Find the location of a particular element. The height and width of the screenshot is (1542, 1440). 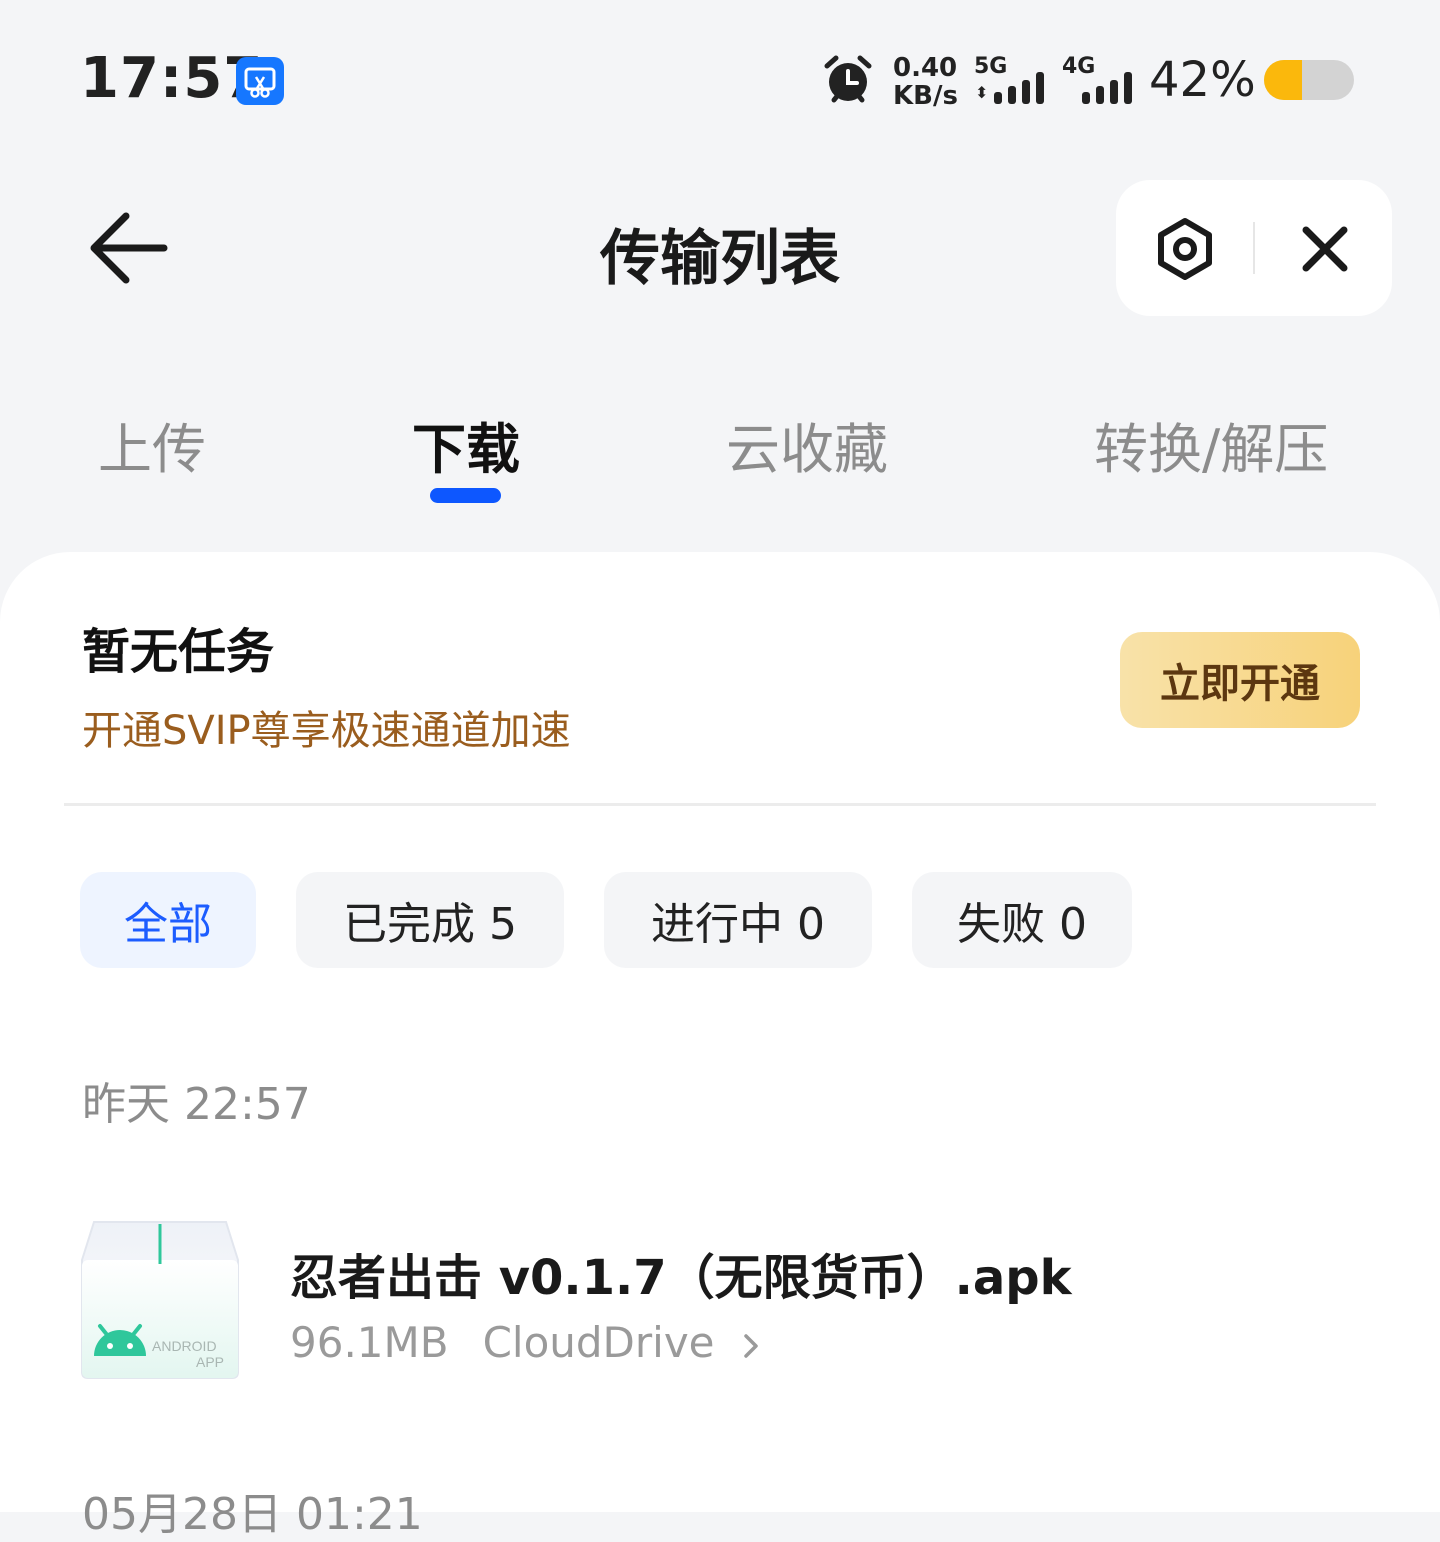

android-app-icon: ANDROID APP is located at coordinates (160, 1300).